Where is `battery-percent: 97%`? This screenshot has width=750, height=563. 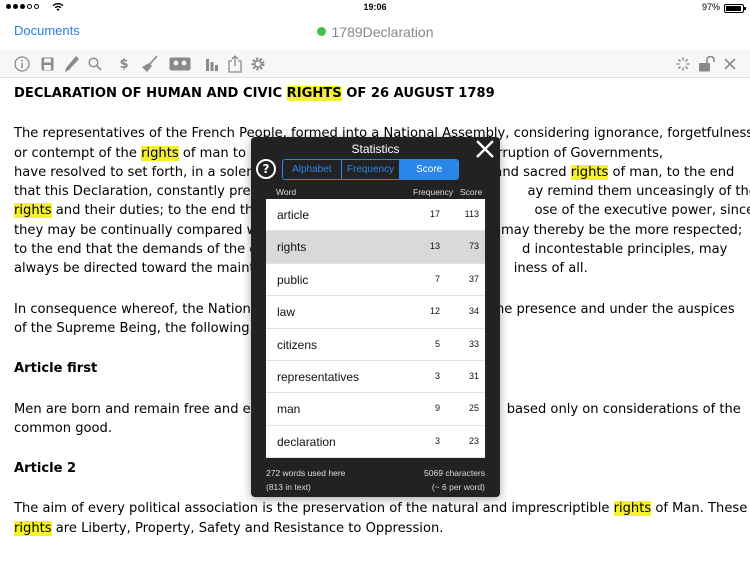 battery-percent: 97% is located at coordinates (710, 7).